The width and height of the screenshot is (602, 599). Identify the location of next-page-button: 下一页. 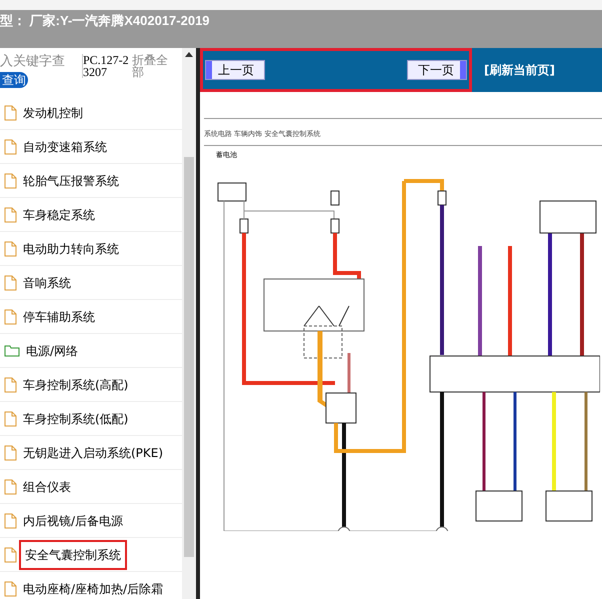
(437, 70).